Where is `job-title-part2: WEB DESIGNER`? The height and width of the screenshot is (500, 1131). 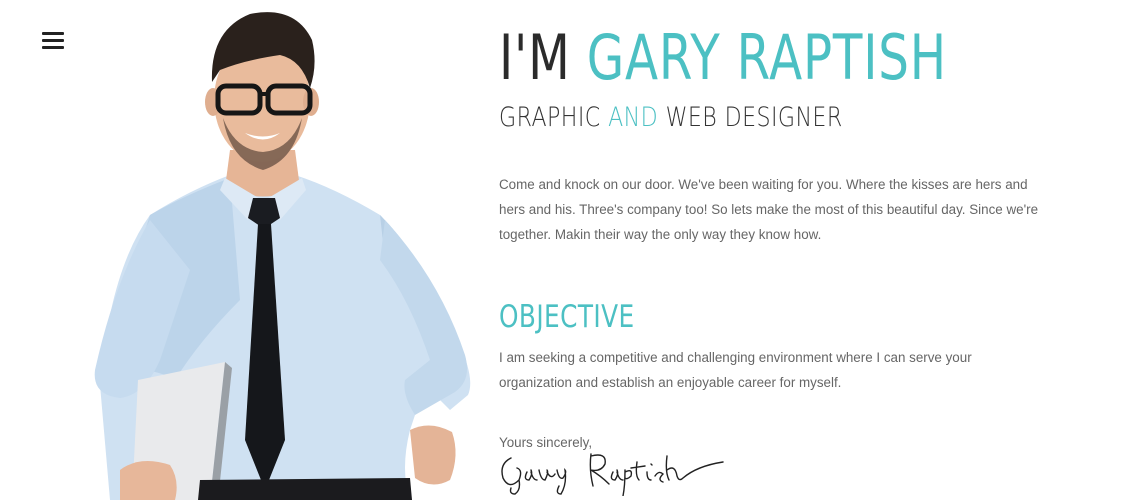 job-title-part2: WEB DESIGNER is located at coordinates (754, 117).